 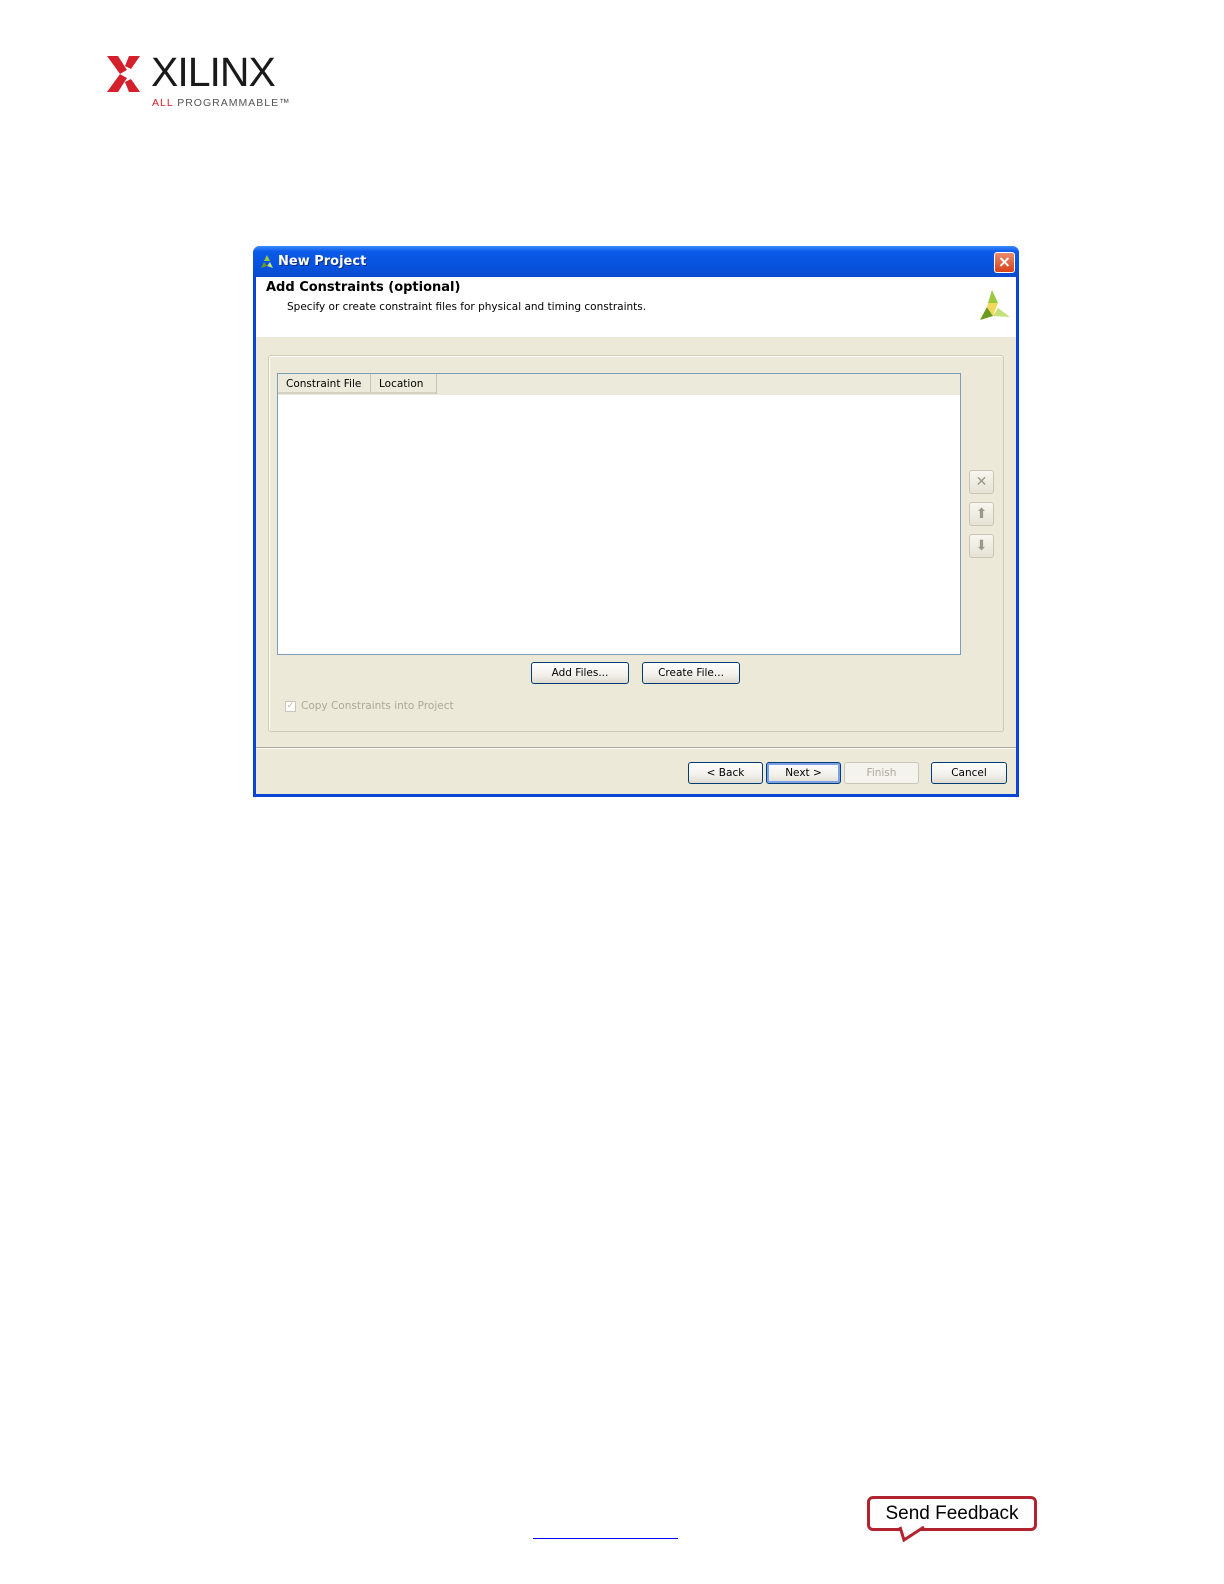 I want to click on copy-constraints-option: ✓ Copy Constraints into Project, so click(x=369, y=706).